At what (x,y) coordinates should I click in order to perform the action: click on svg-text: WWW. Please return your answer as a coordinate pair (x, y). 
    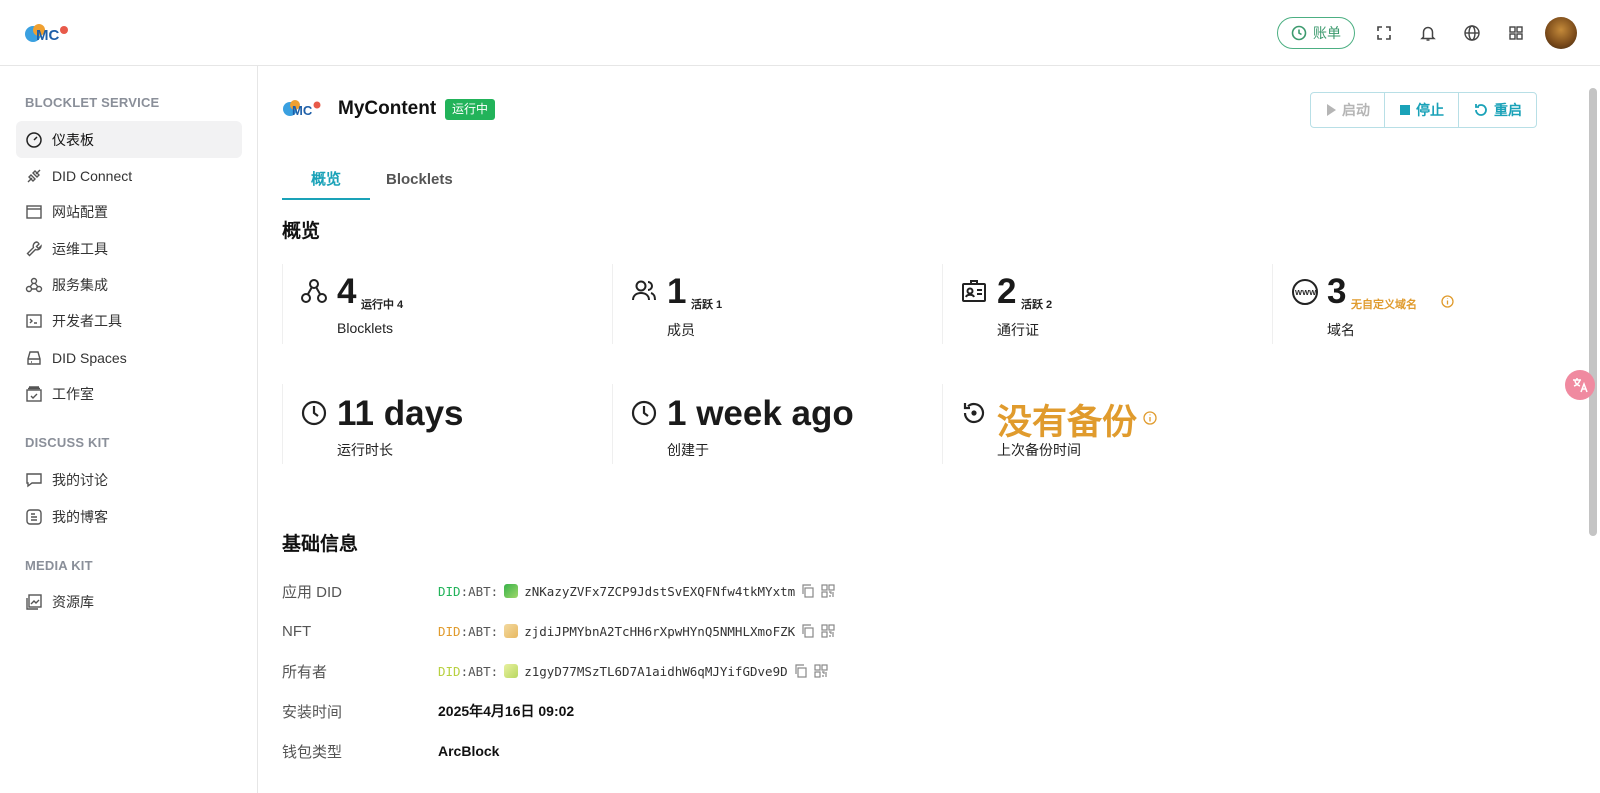
    Looking at the image, I should click on (1306, 292).